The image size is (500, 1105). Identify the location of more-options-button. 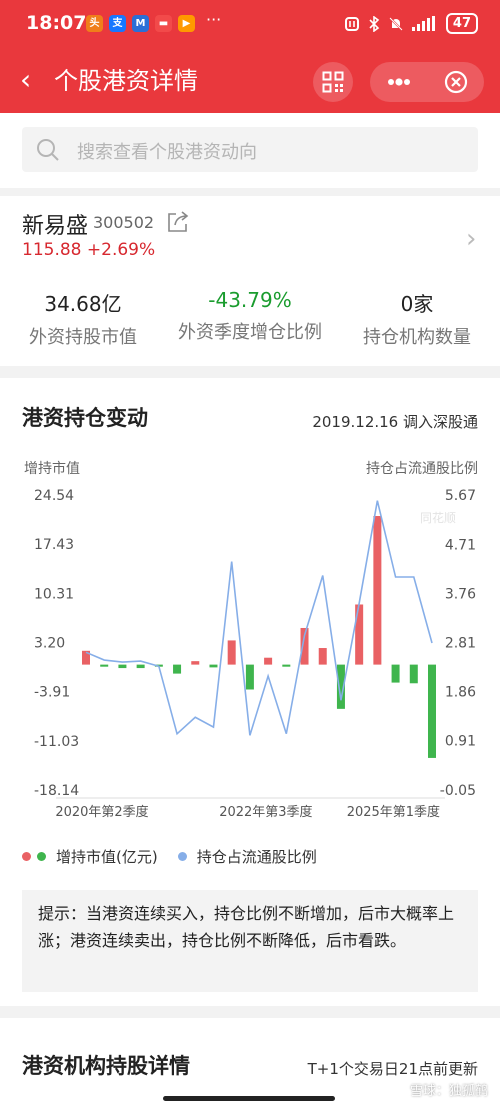
(398, 82).